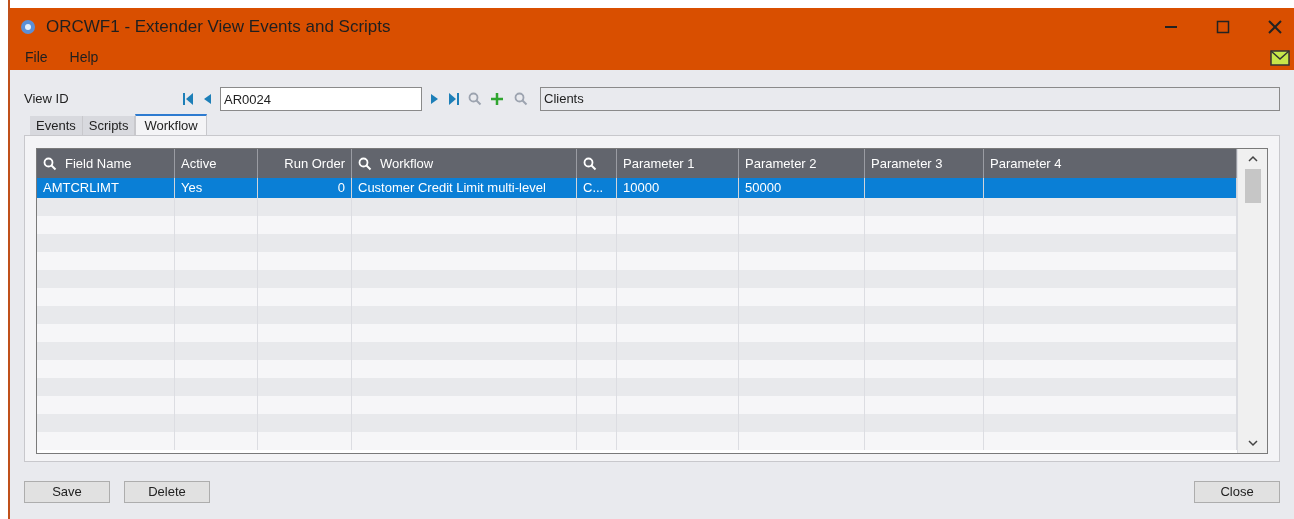  What do you see at coordinates (497, 99) in the screenshot?
I see `add-icon` at bounding box center [497, 99].